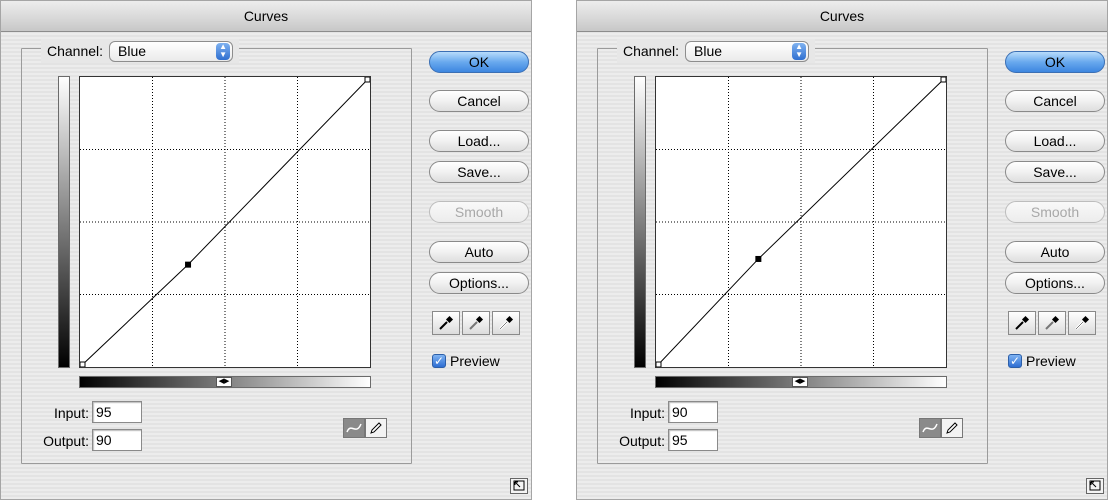 The height and width of the screenshot is (500, 1109). I want to click on output-field: 95, so click(693, 440).